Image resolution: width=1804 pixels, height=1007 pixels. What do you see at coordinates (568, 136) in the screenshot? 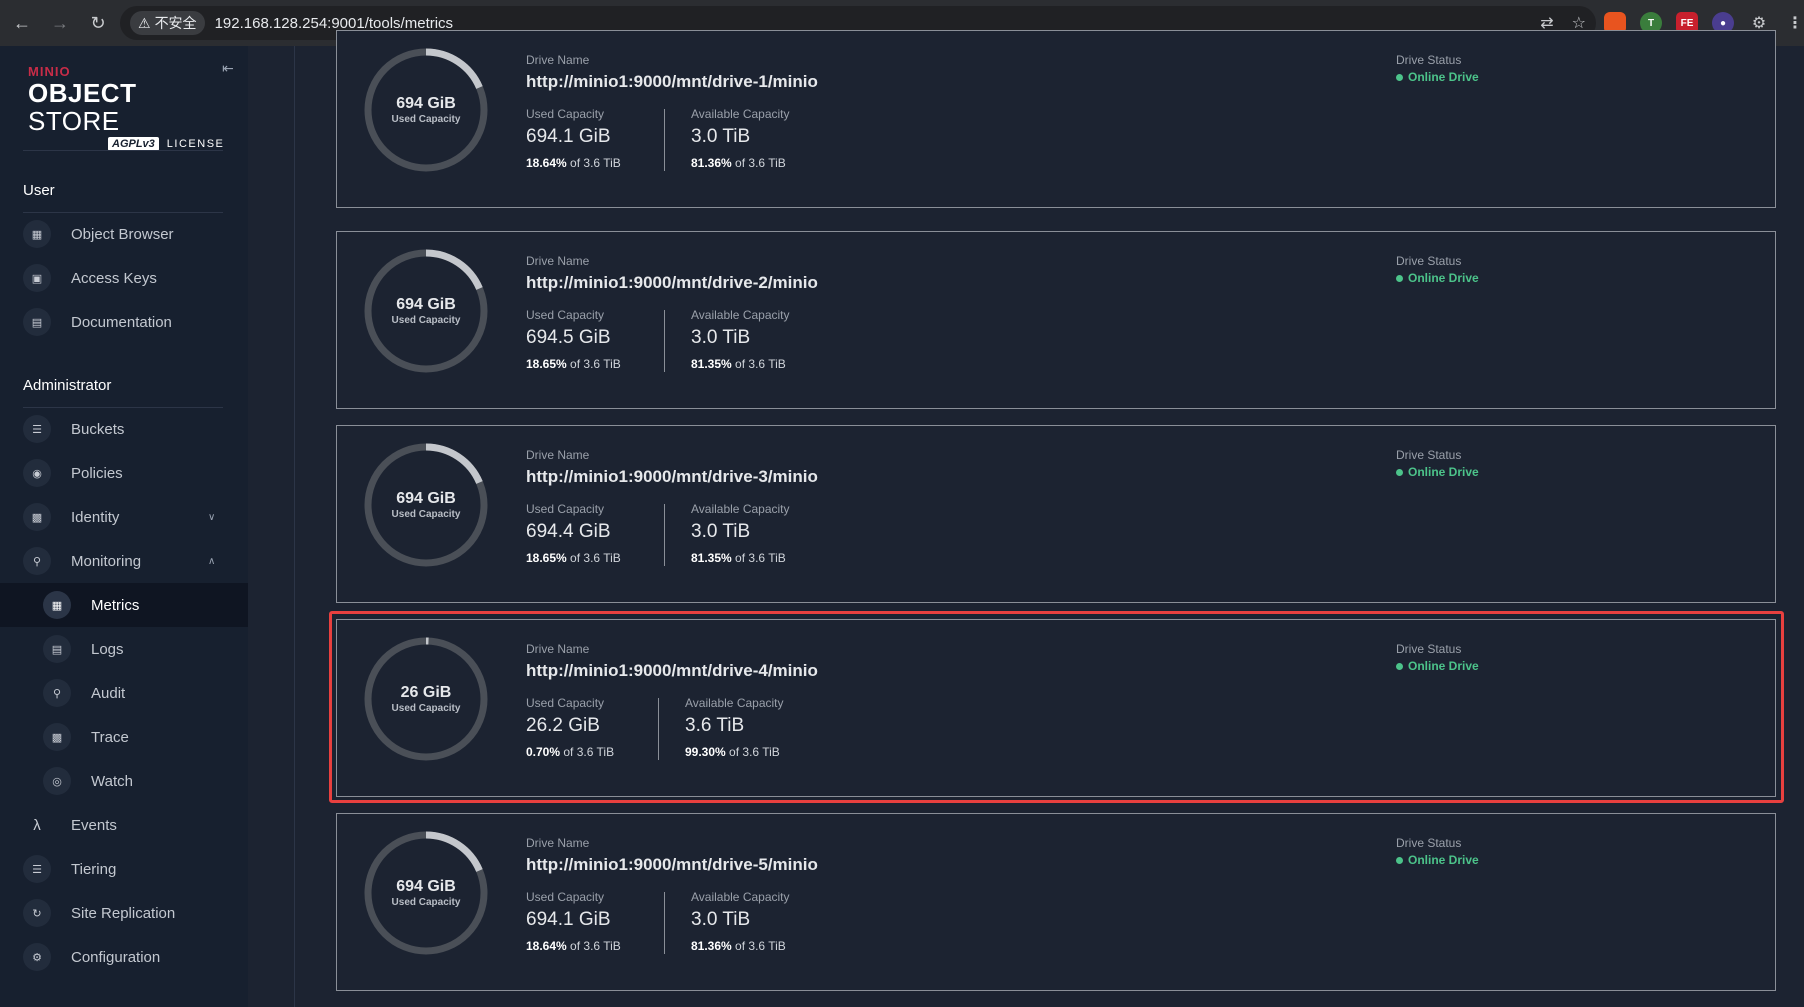
I see `used-capacity-value: 694.1 GiB` at bounding box center [568, 136].